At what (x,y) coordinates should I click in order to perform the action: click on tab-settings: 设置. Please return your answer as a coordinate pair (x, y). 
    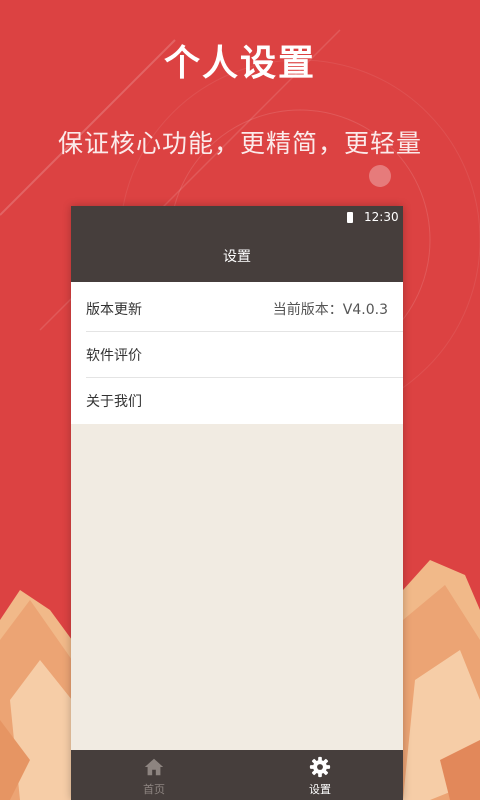
    Looking at the image, I should click on (320, 775).